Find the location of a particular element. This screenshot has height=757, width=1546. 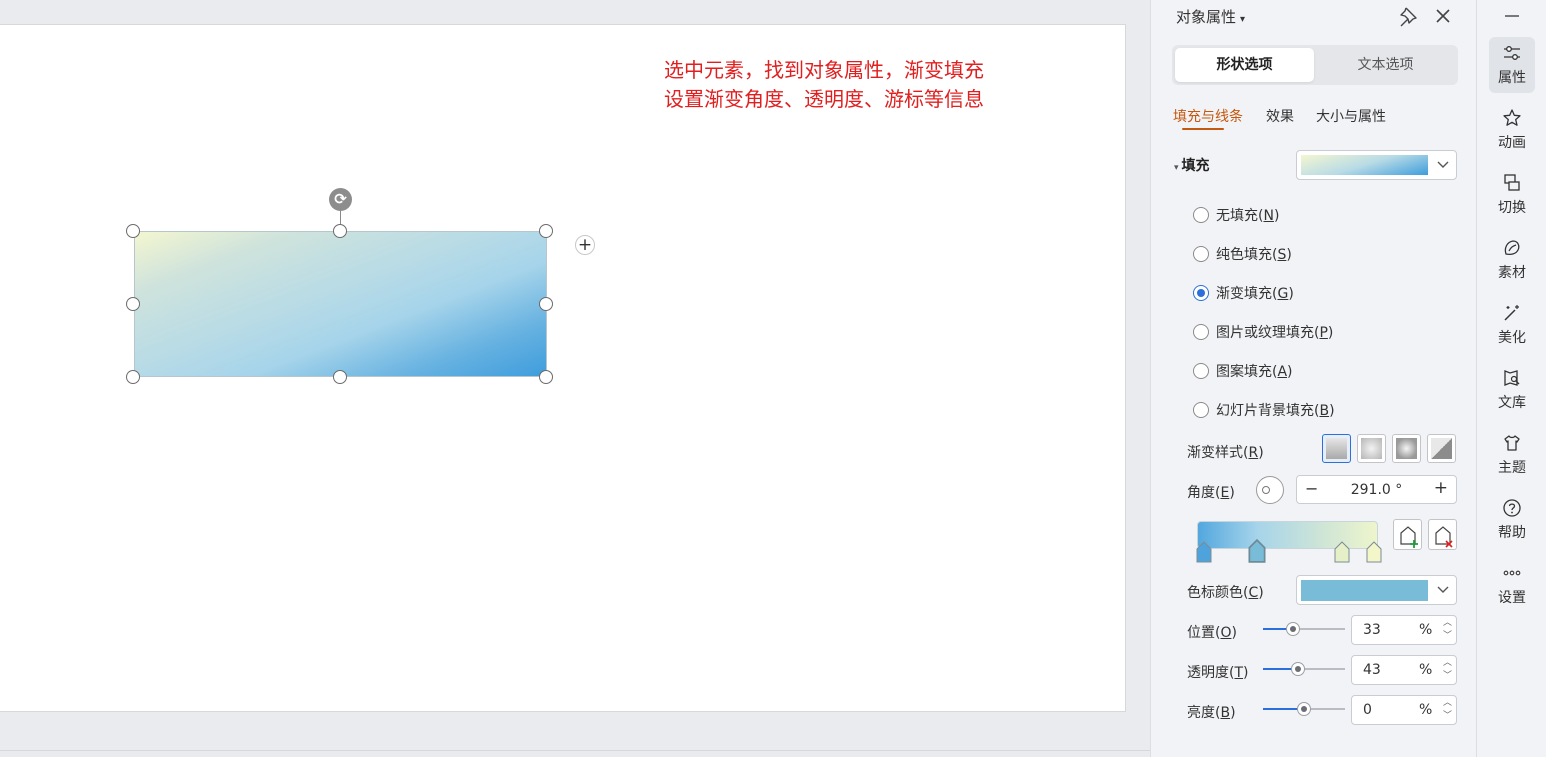

position-value: 33 is located at coordinates (1372, 630).